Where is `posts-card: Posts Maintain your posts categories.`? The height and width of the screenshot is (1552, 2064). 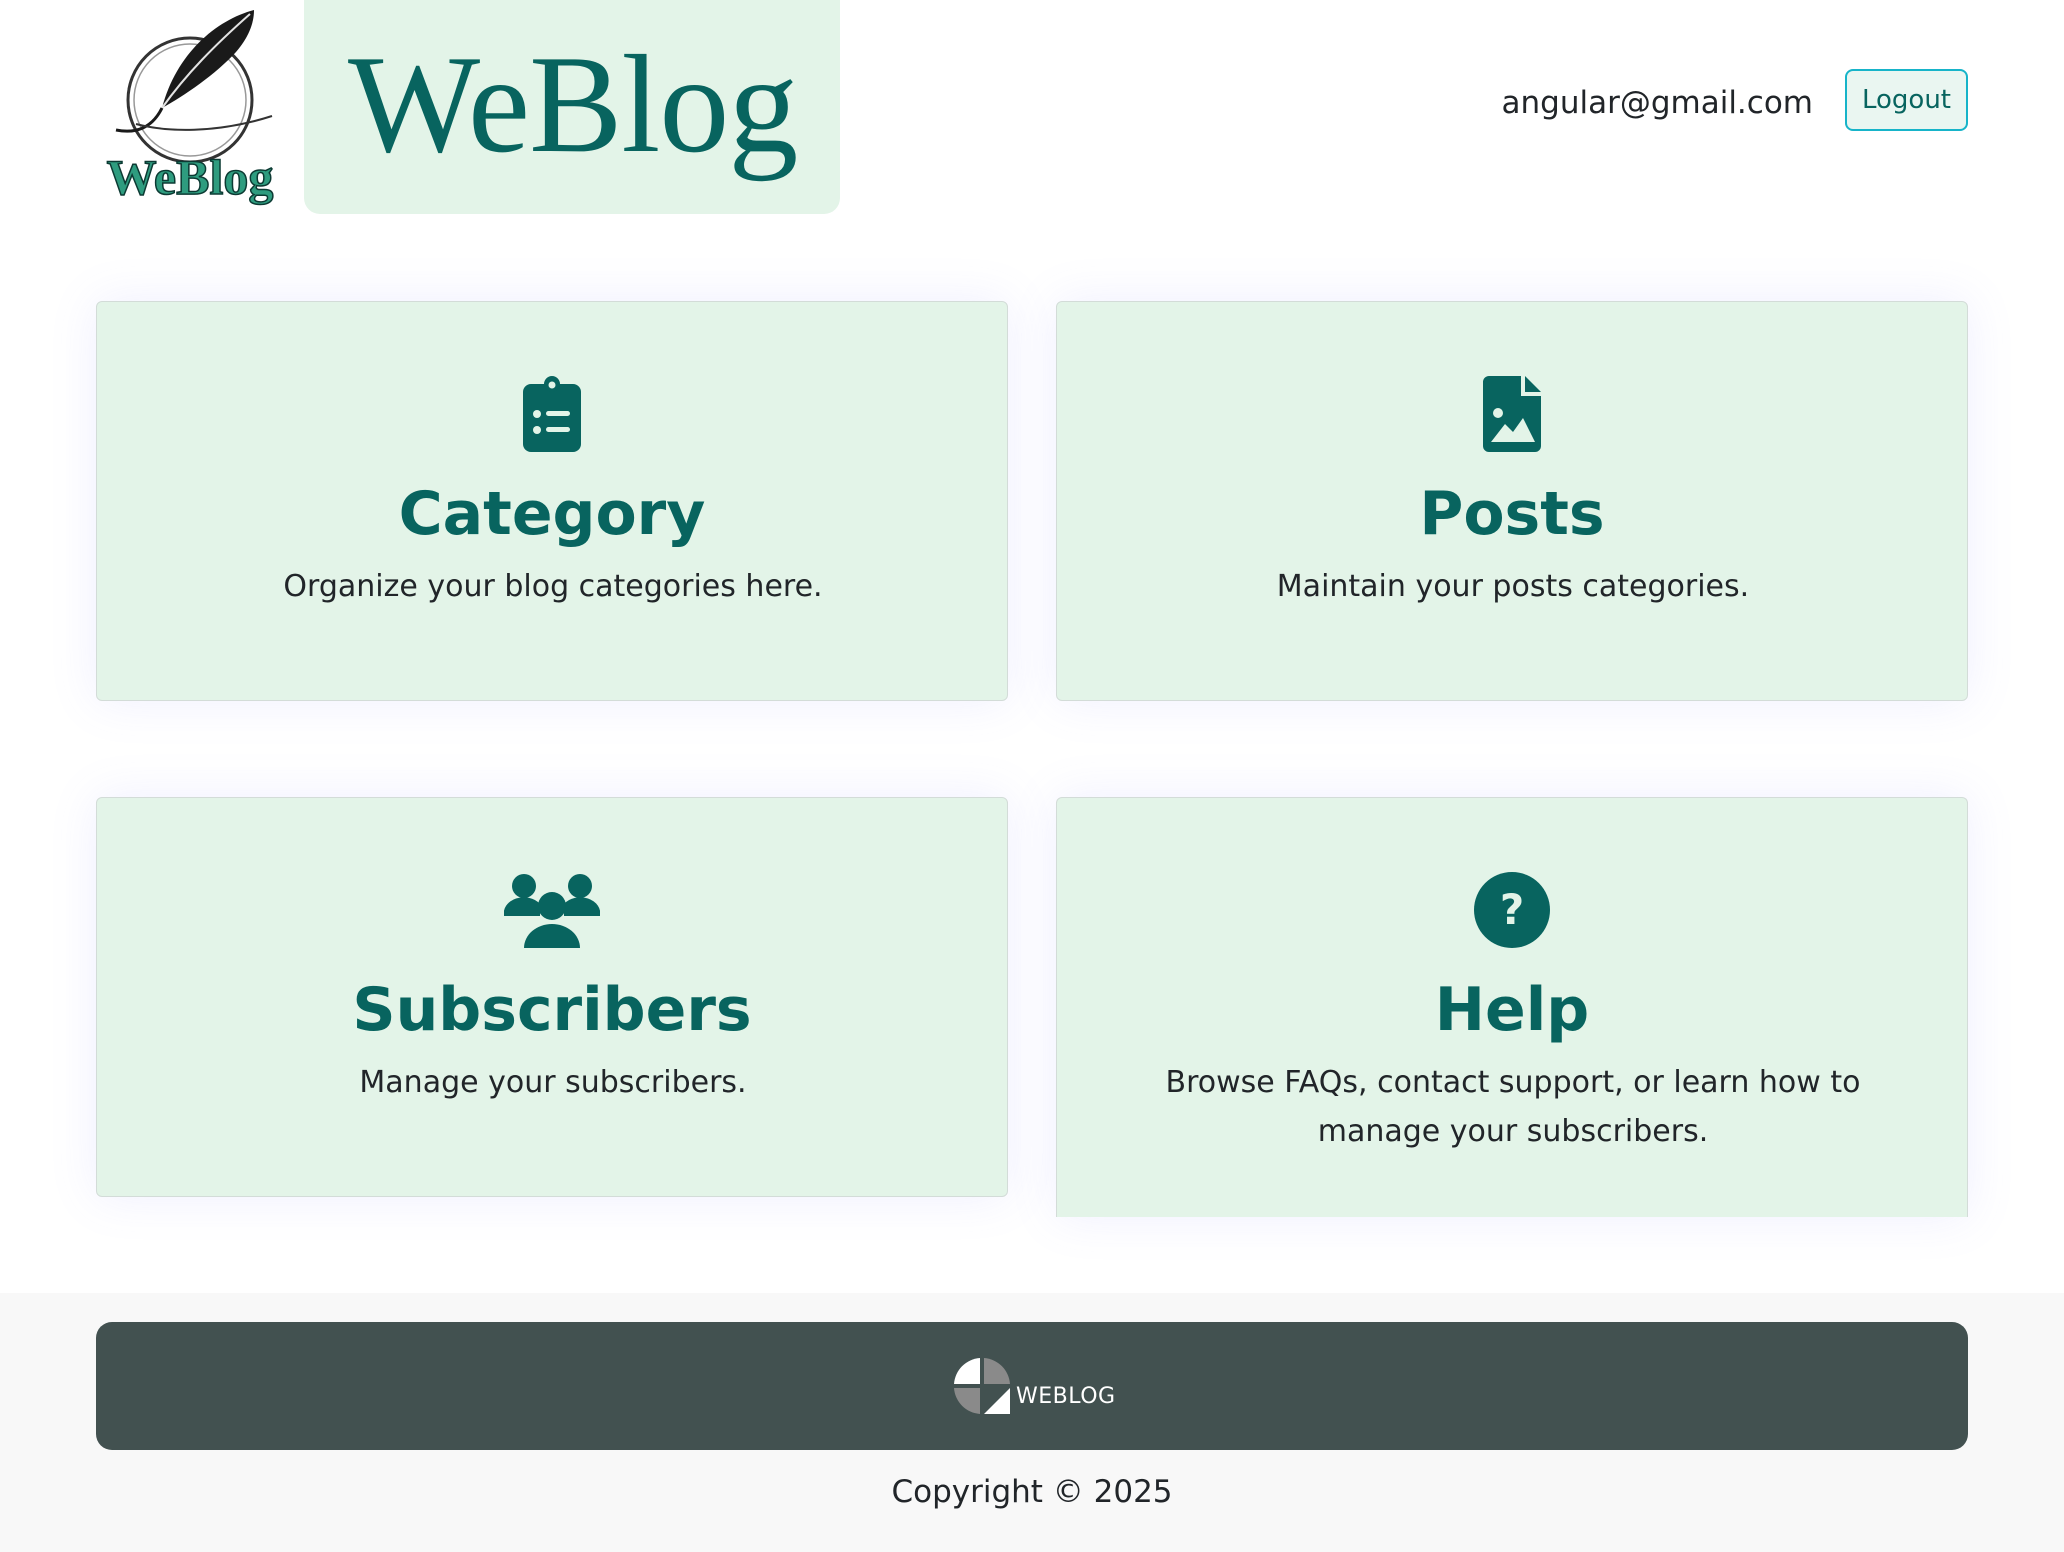
posts-card: Posts Maintain your posts categories. is located at coordinates (1512, 501).